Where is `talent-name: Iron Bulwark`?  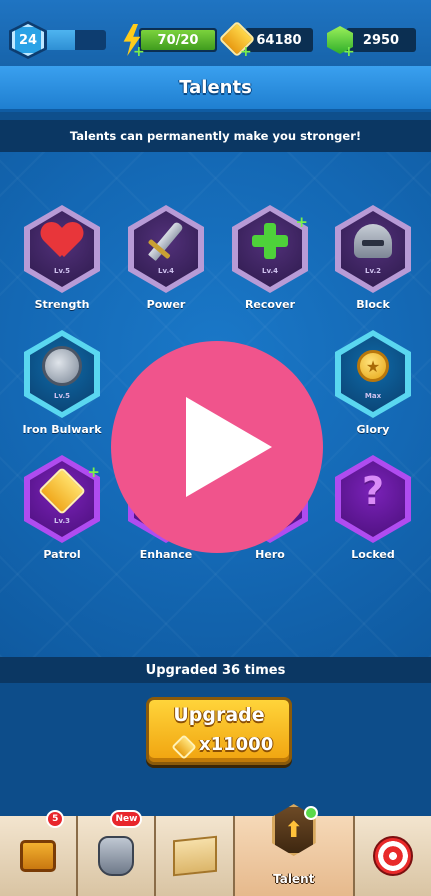 talent-name: Iron Bulwark is located at coordinates (62, 429).